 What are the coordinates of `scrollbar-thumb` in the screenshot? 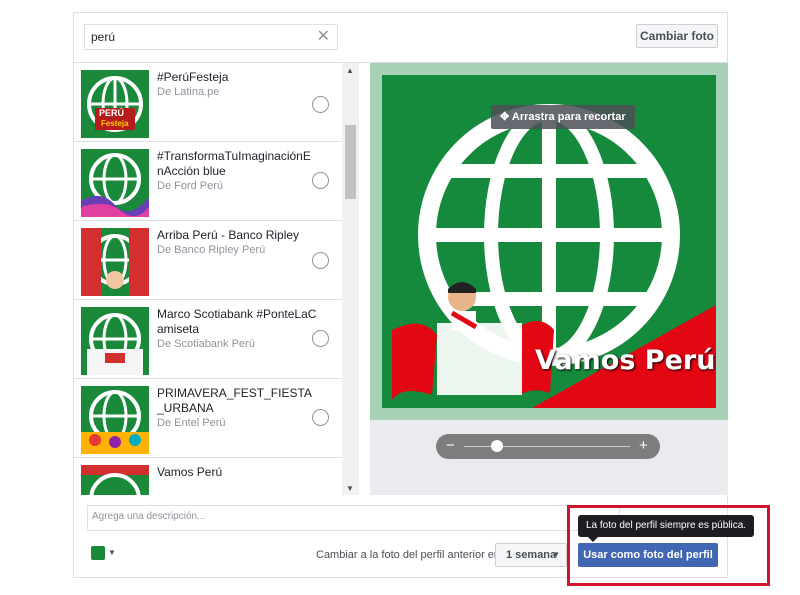 It's located at (350, 162).